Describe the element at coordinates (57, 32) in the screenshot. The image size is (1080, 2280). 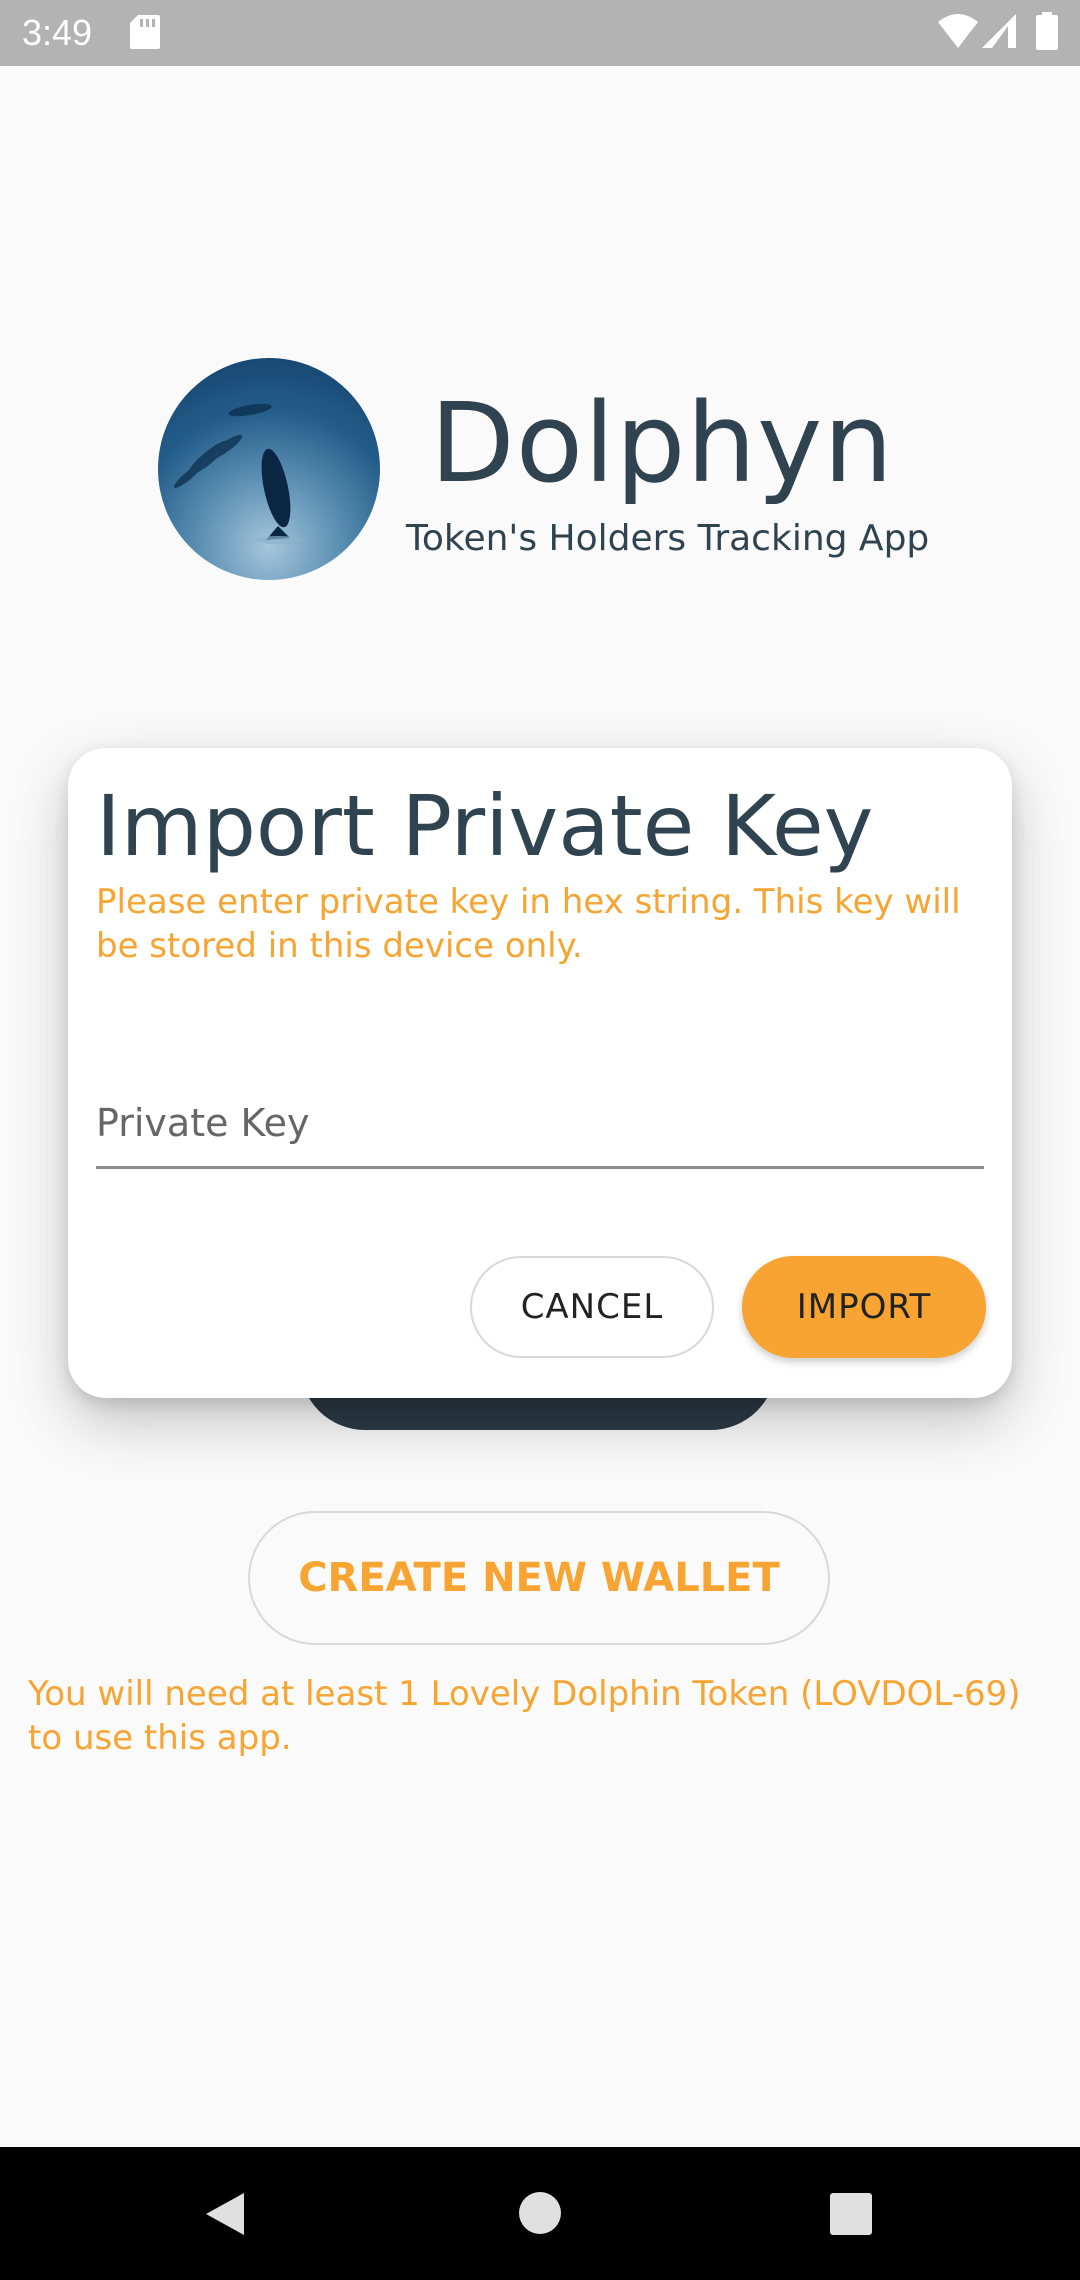
I see `status-time: 3:49` at that location.